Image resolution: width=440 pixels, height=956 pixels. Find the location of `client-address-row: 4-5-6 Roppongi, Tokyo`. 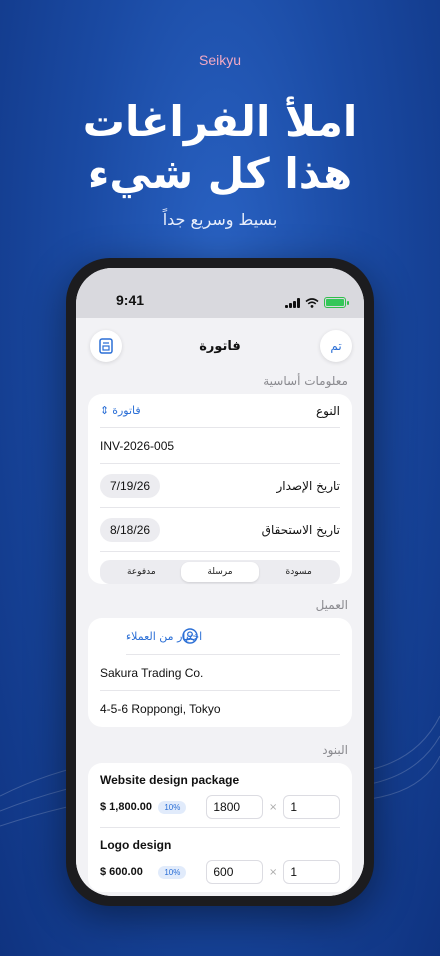

client-address-row: 4-5-6 Roppongi, Tokyo is located at coordinates (220, 709).